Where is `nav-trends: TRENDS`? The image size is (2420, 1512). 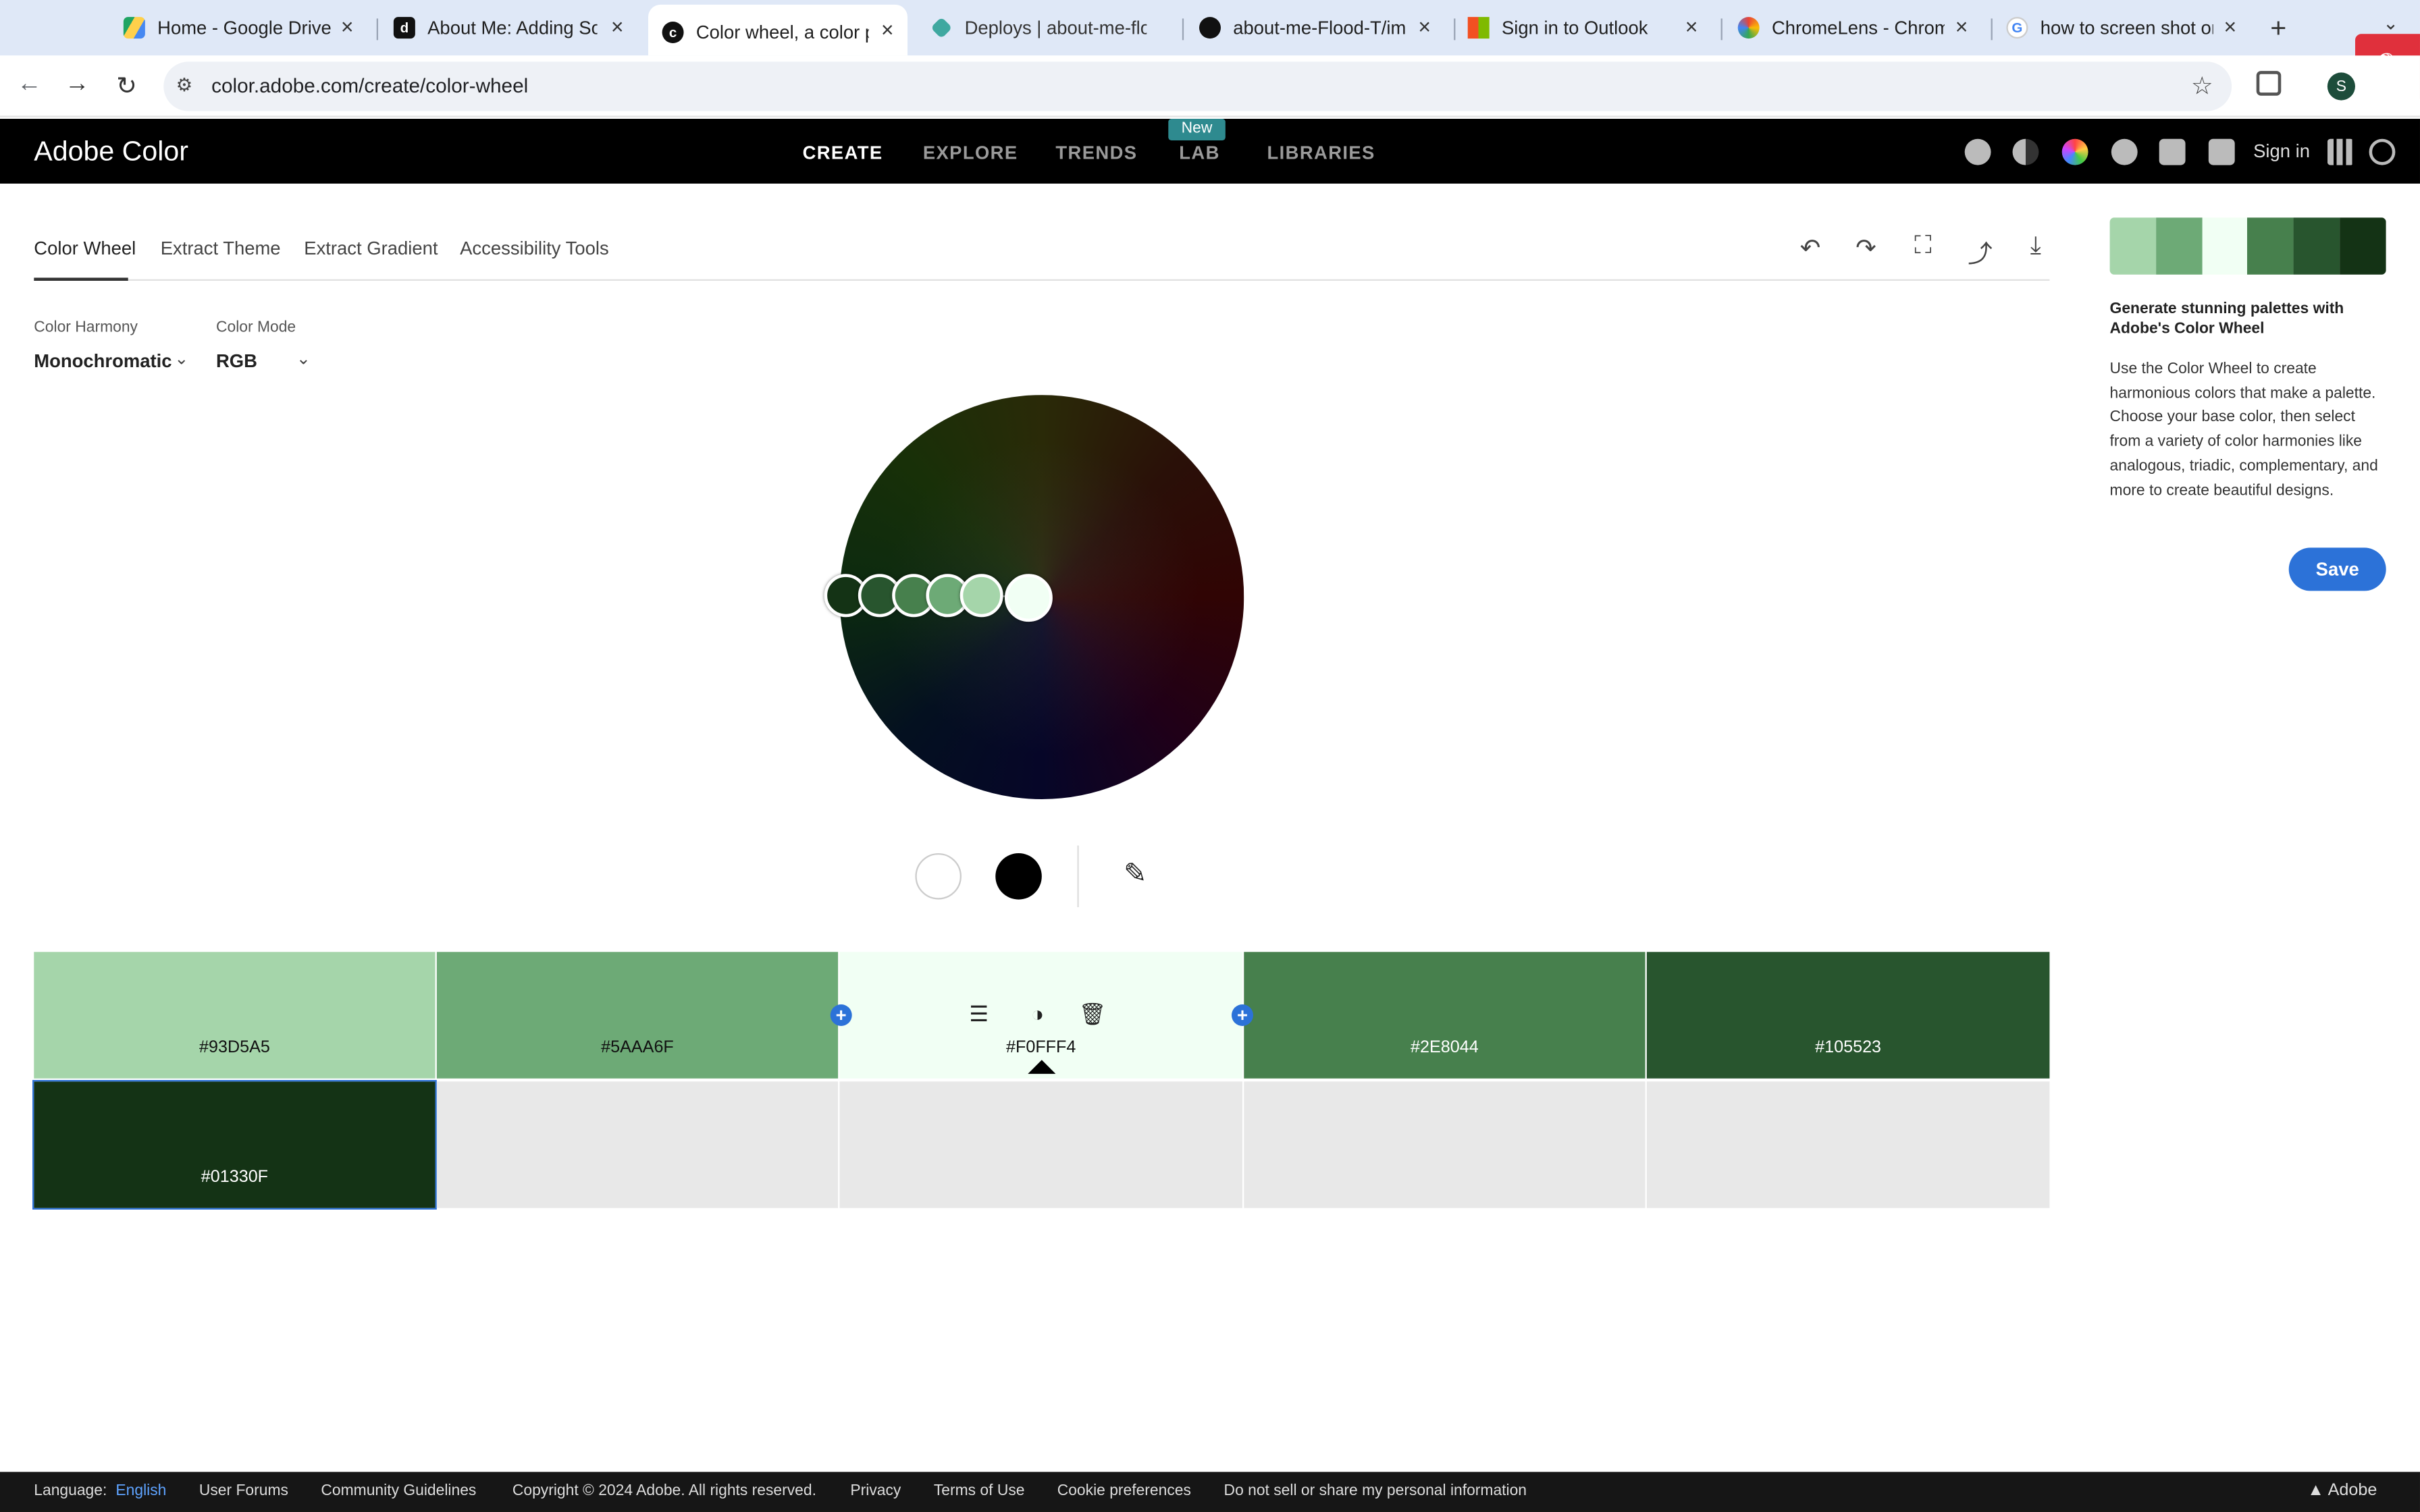
nav-trends: TRENDS is located at coordinates (1096, 152).